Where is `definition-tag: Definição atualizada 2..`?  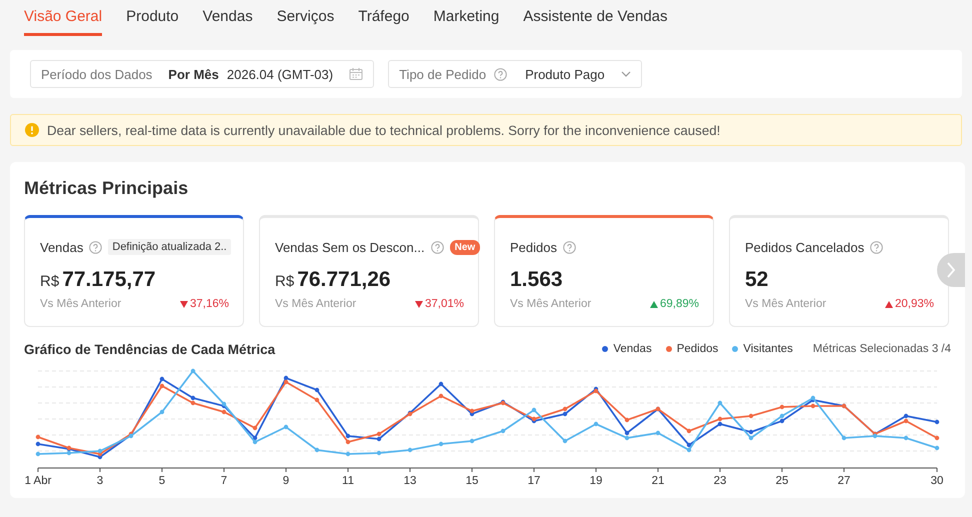 definition-tag: Definição atualizada 2.. is located at coordinates (169, 247).